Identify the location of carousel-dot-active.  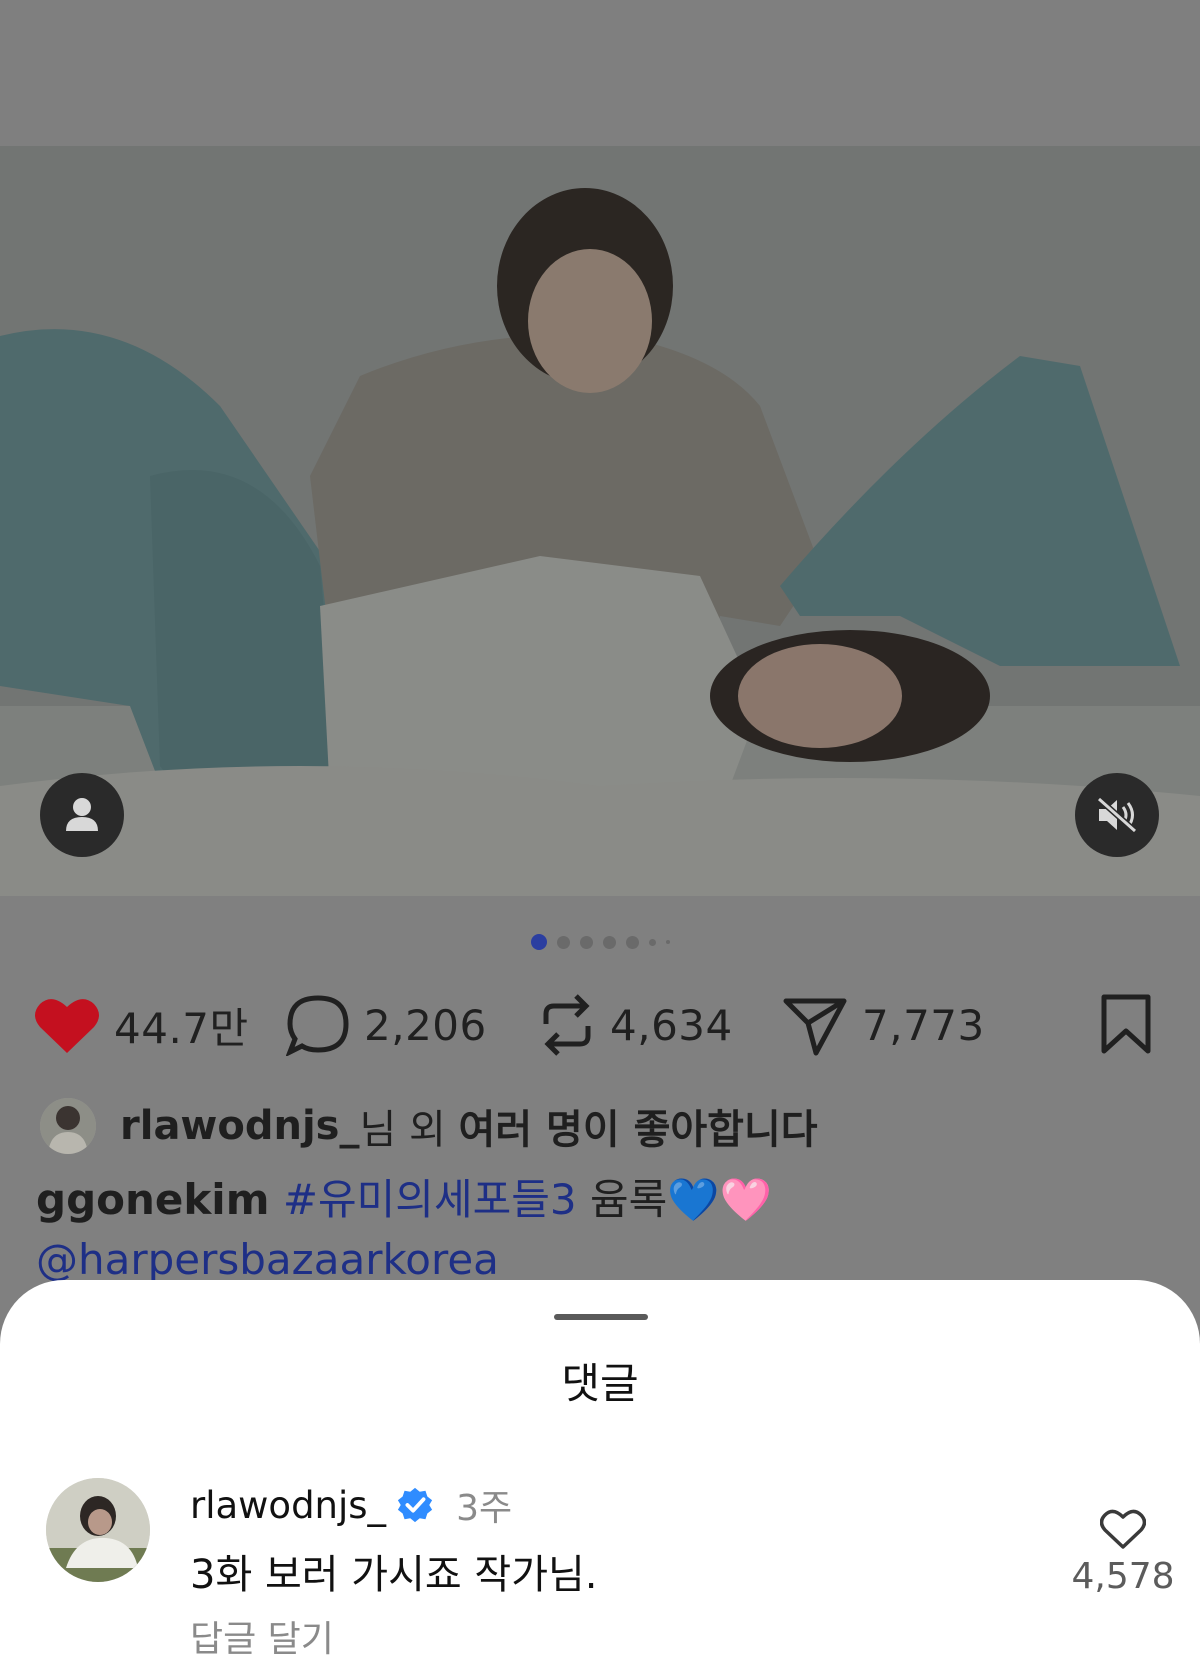
(538, 942).